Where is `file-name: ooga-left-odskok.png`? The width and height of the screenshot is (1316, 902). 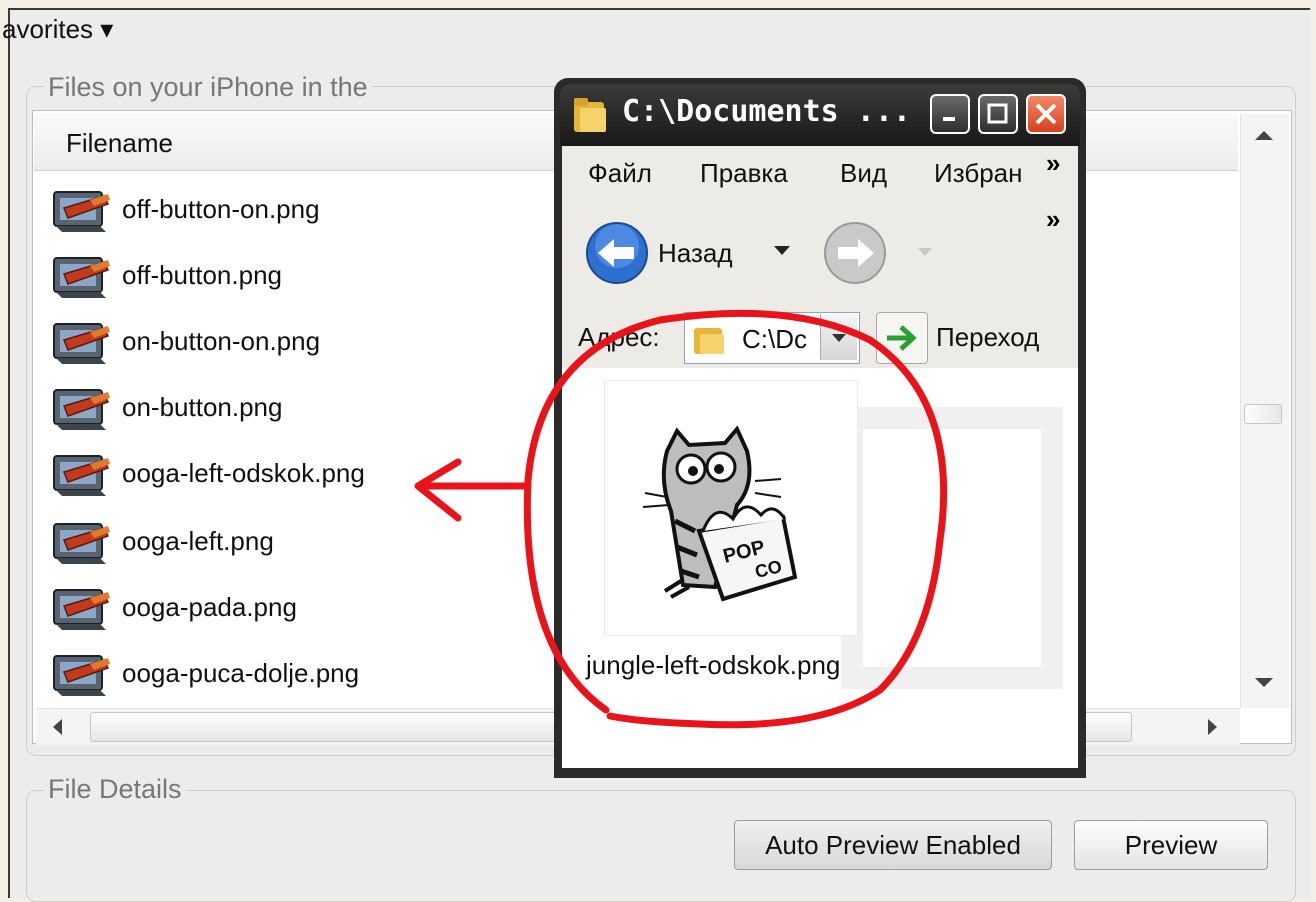 file-name: ooga-left-odskok.png is located at coordinates (243, 473).